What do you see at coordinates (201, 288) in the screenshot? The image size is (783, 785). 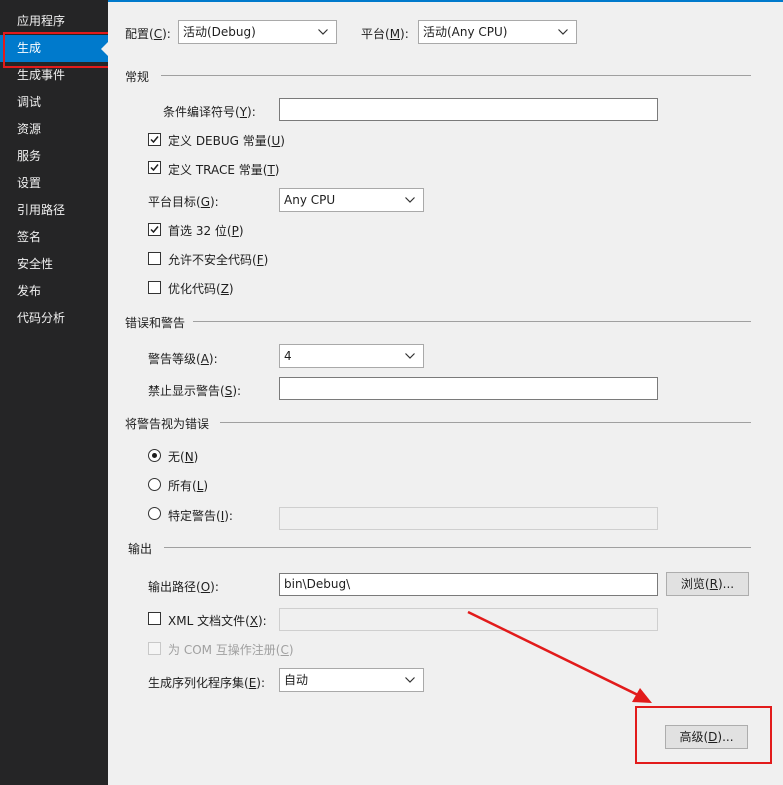 I see `optimize-code-label: 优化代码(Z)` at bounding box center [201, 288].